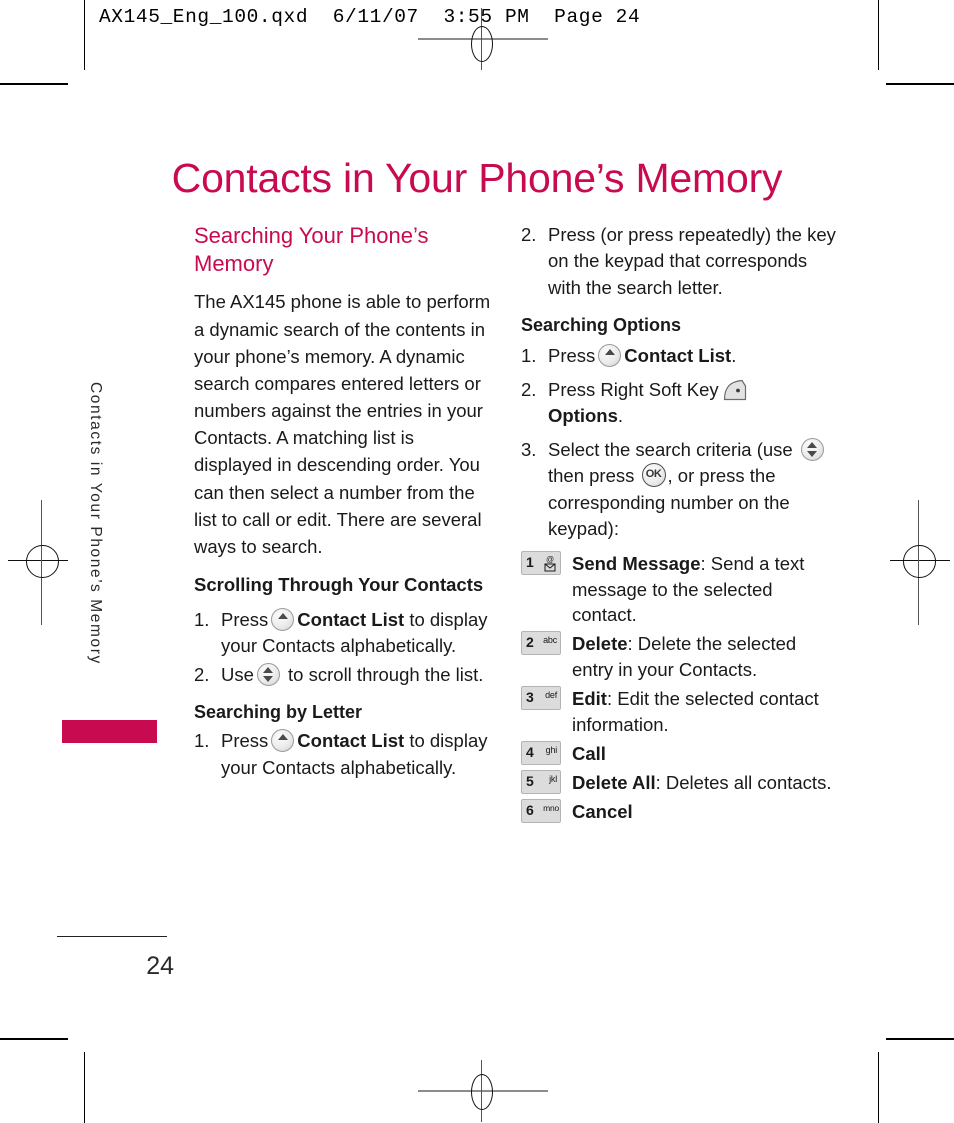 The image size is (954, 1123). Describe the element at coordinates (551, 695) in the screenshot. I see `key-letters: def` at that location.